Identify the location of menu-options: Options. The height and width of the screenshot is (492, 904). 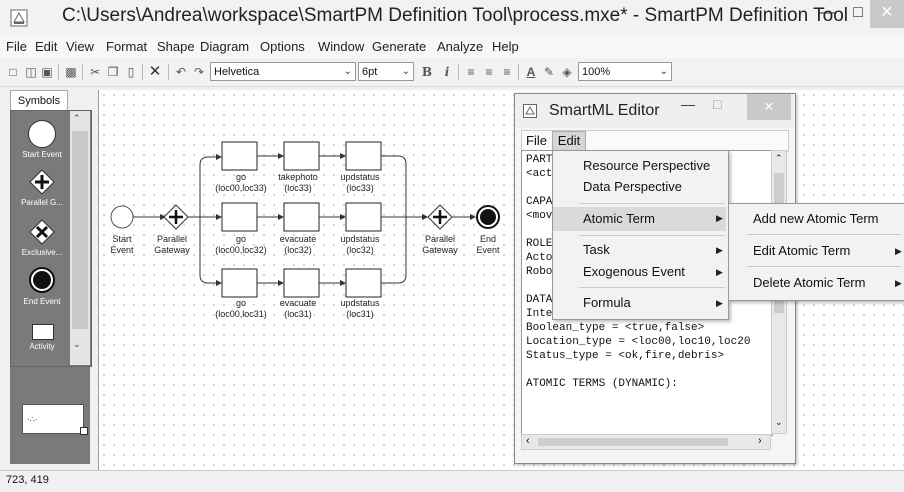
(282, 46).